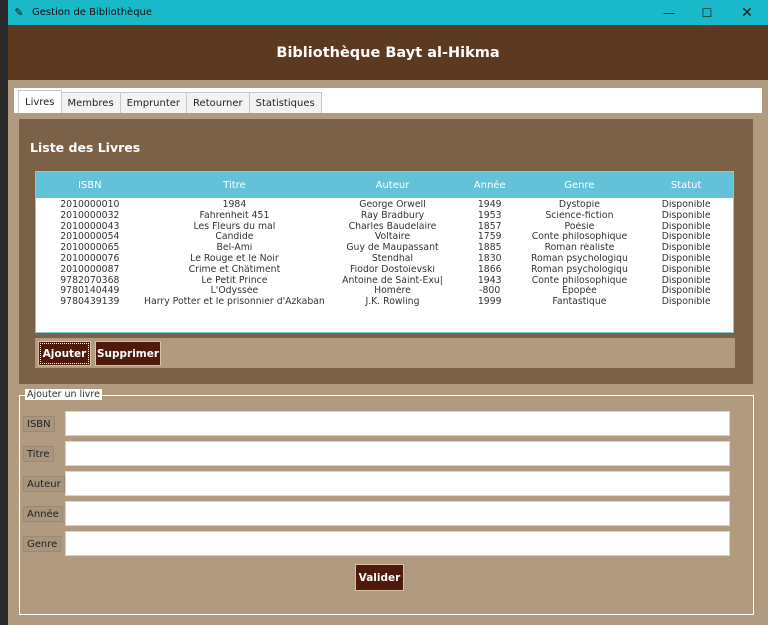 This screenshot has height=625, width=768. Describe the element at coordinates (747, 12) in the screenshot. I see `close-button: ✕` at that location.